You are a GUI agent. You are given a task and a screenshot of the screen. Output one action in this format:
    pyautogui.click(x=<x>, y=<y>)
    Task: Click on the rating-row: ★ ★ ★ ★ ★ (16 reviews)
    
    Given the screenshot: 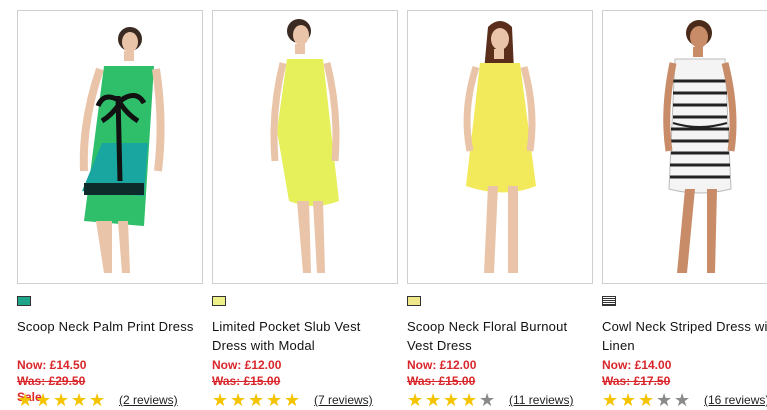 What is the action you would take?
    pyautogui.click(x=684, y=400)
    